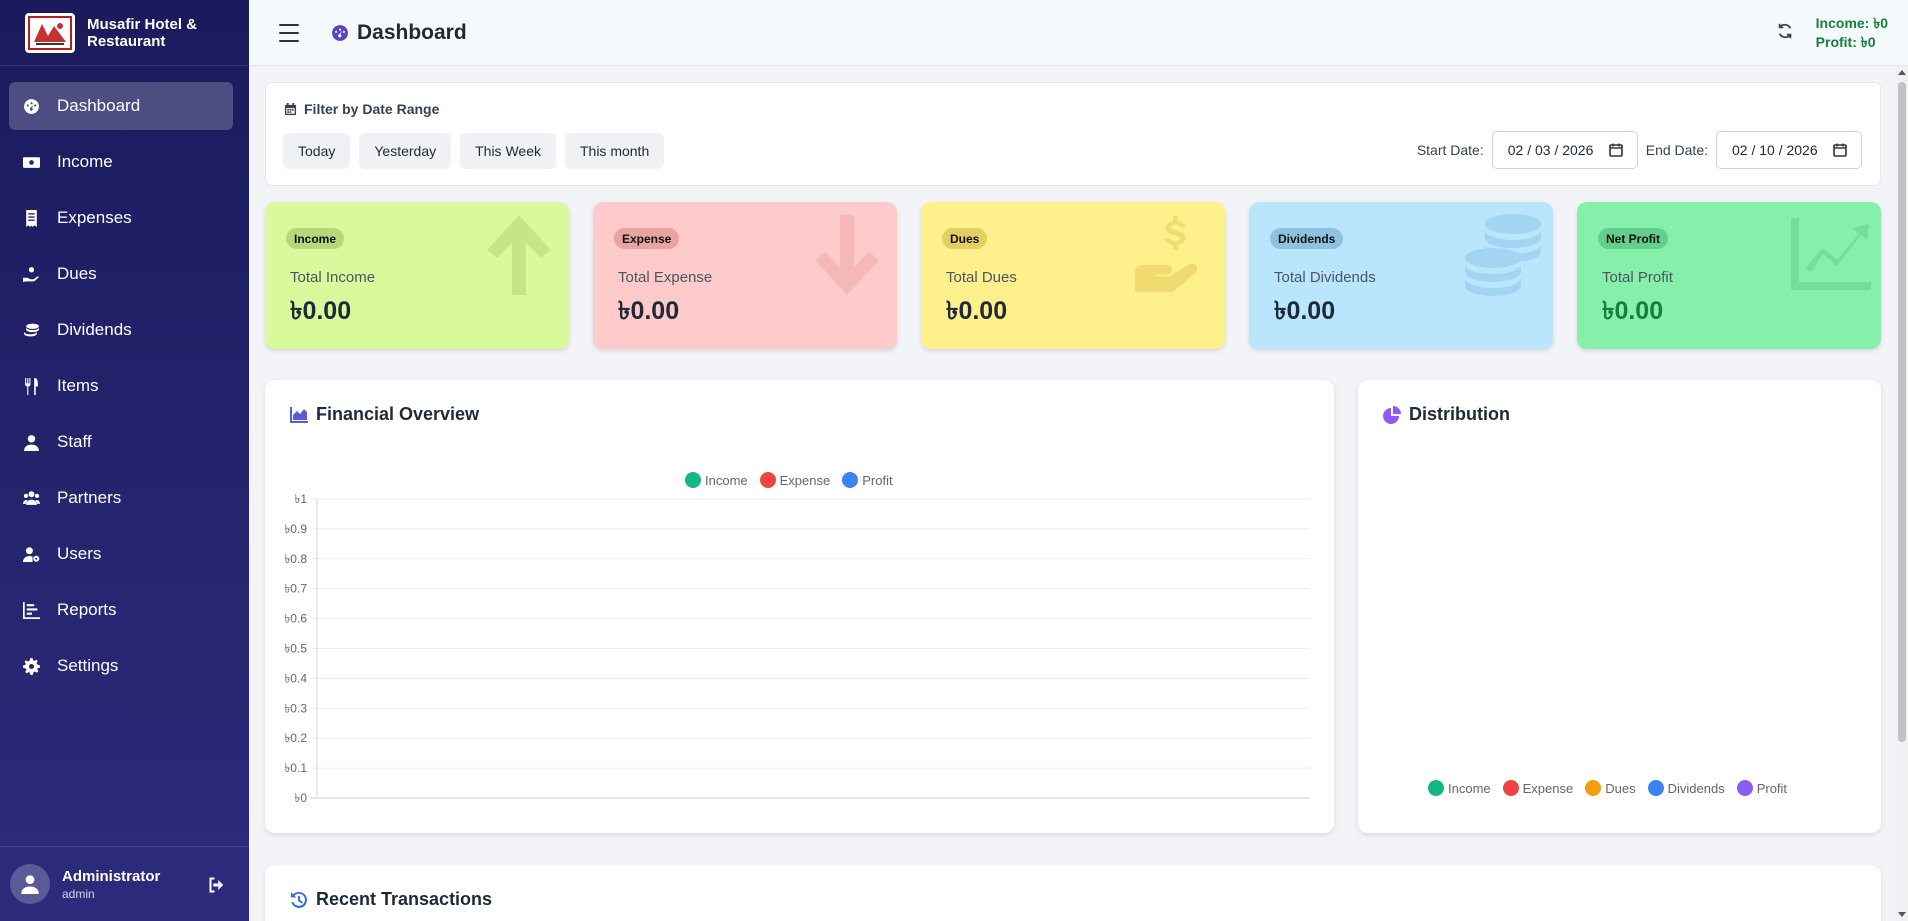 The image size is (1908, 921). I want to click on legend-label: Expense, so click(1548, 788).